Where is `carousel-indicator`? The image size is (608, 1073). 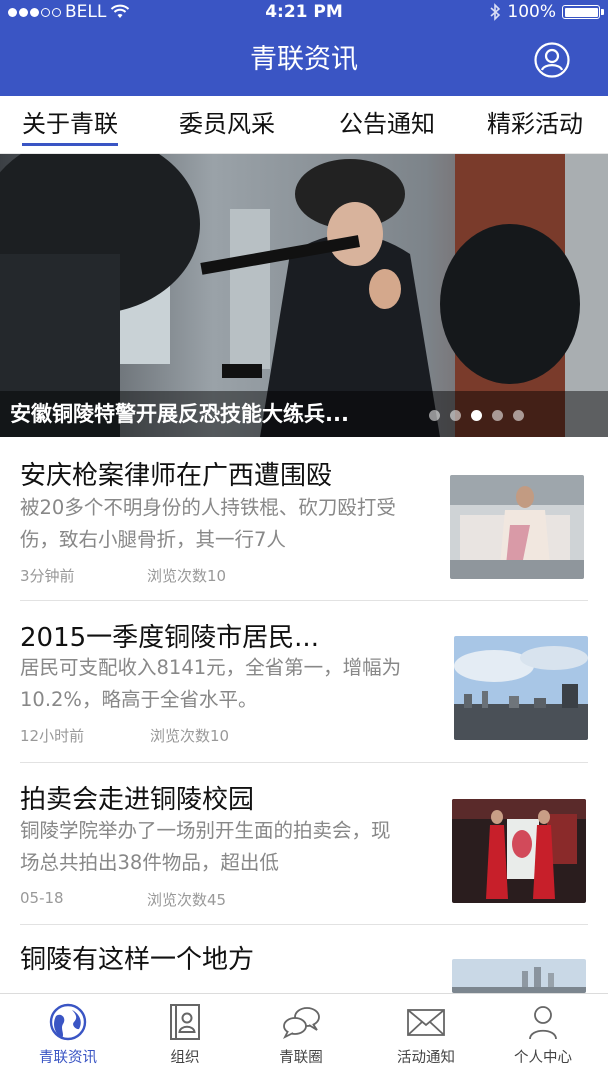 carousel-indicator is located at coordinates (476, 415).